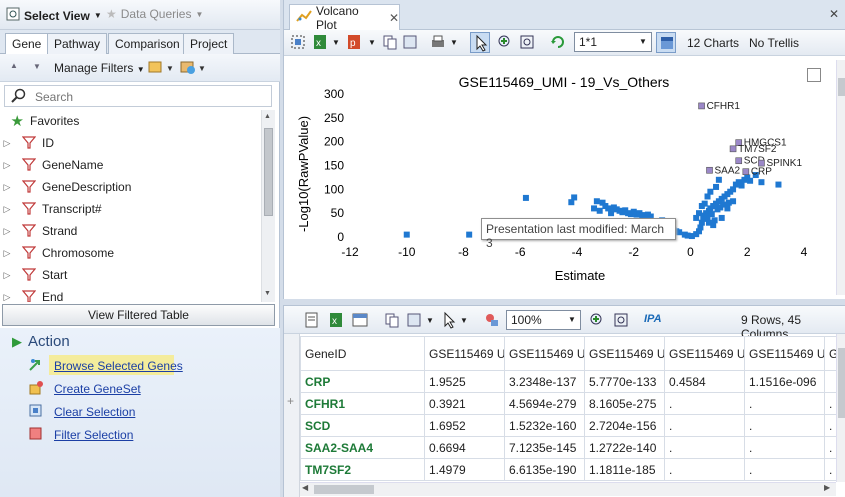  Describe the element at coordinates (624, 447) in the screenshot. I see `table-cell: 1.2722e-140` at that location.